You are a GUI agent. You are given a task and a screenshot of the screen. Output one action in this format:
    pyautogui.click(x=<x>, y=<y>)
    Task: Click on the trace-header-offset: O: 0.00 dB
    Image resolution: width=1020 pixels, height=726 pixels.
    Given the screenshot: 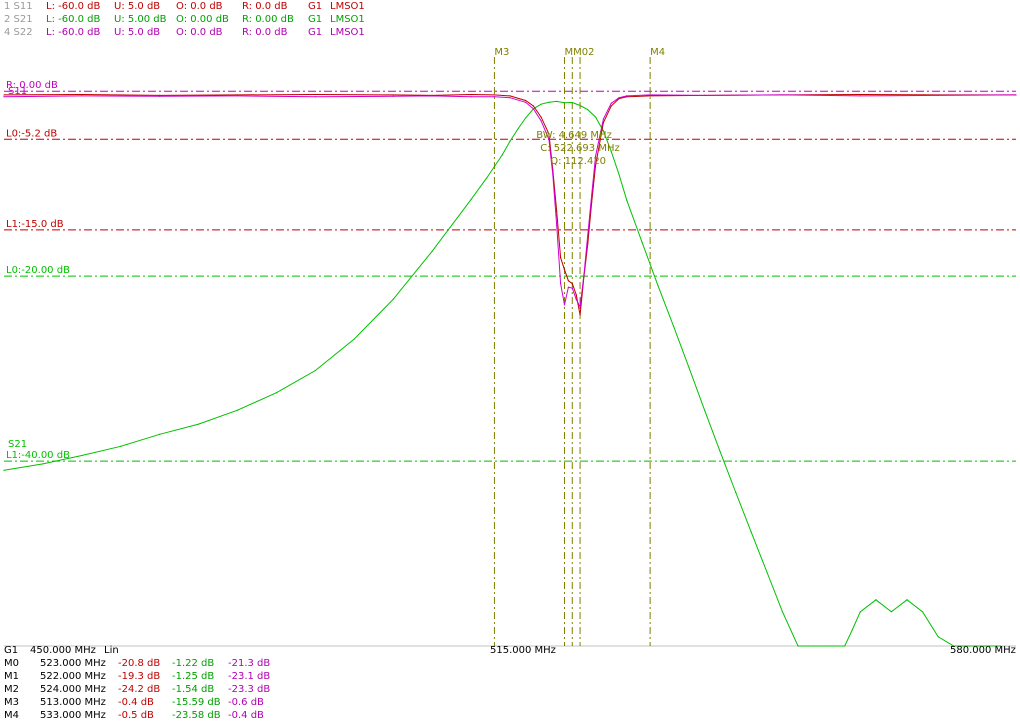 What is the action you would take?
    pyautogui.click(x=202, y=19)
    